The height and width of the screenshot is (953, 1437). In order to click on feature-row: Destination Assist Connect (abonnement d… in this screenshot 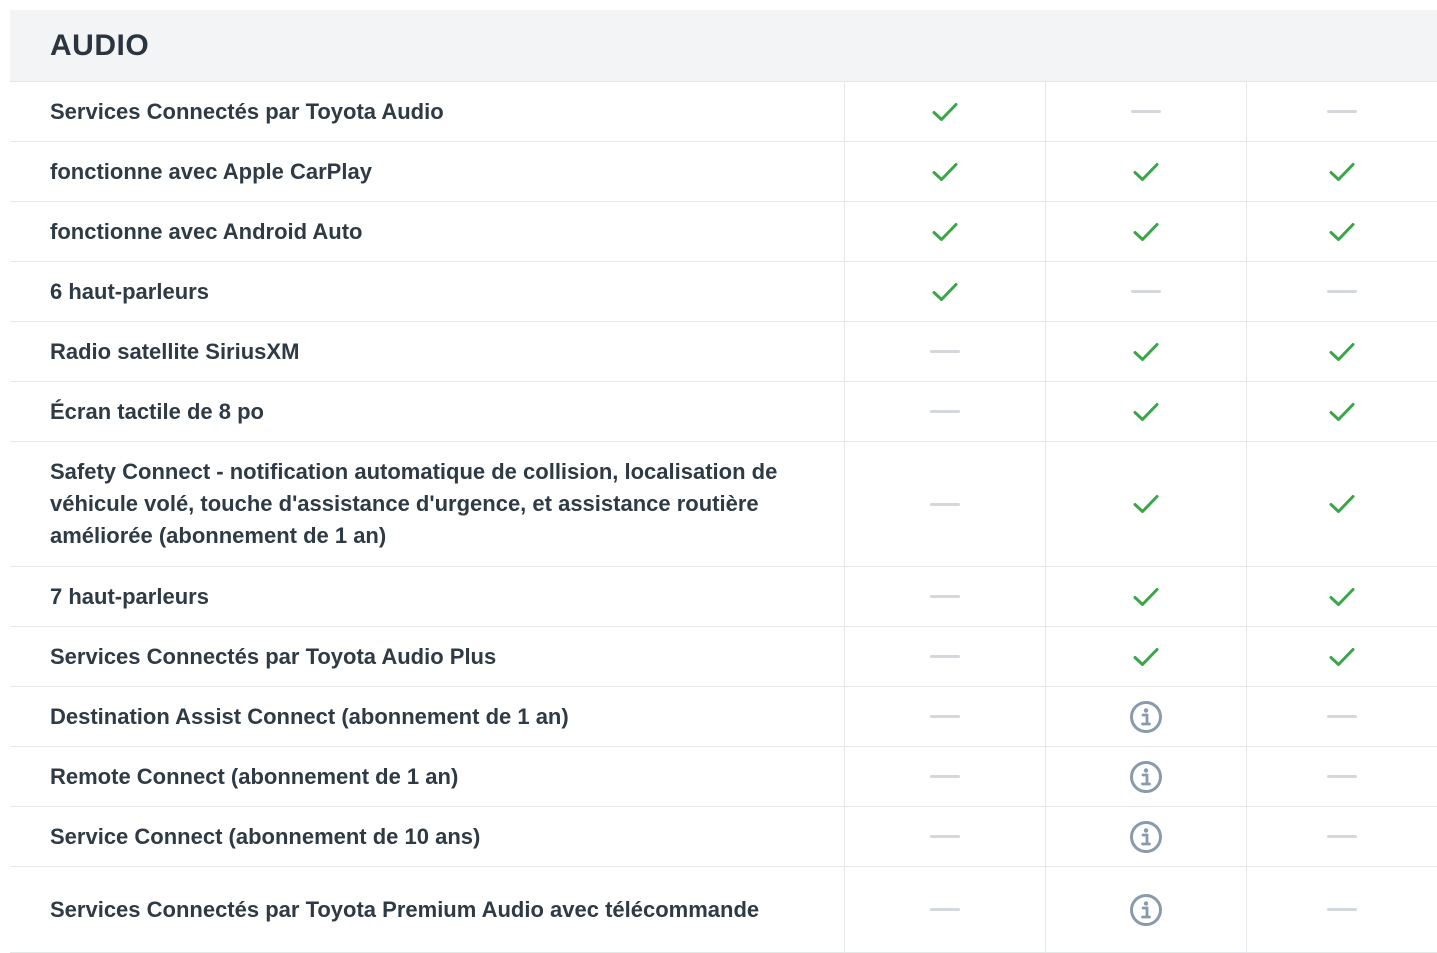, I will do `click(723, 717)`.